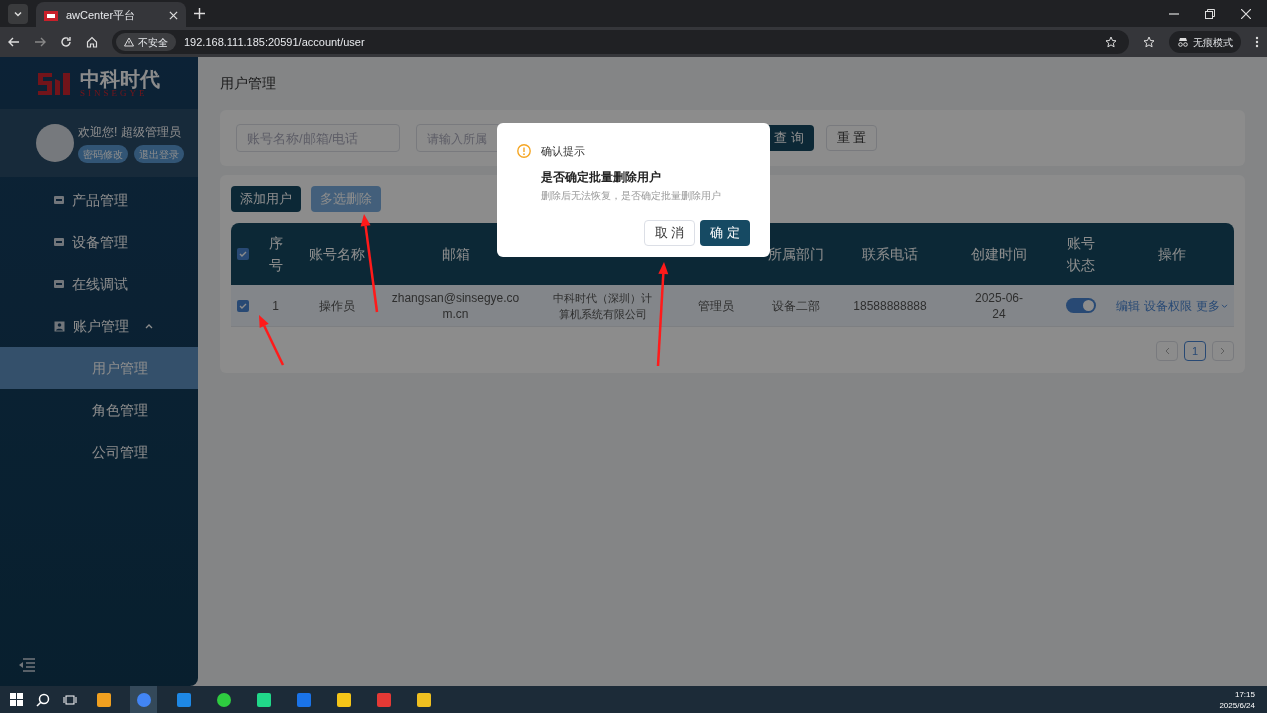  What do you see at coordinates (275, 254) in the screenshot?
I see `column-header: 序号` at bounding box center [275, 254].